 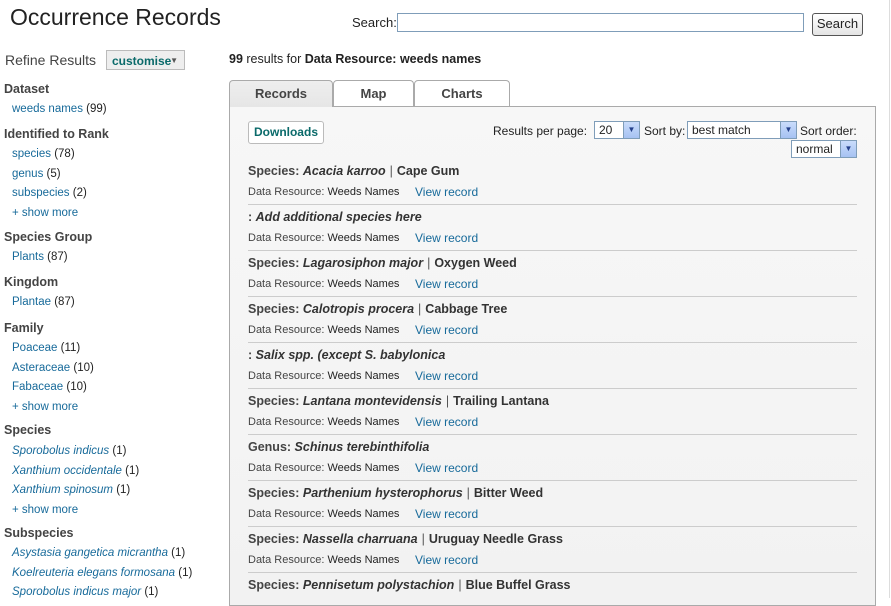 What do you see at coordinates (56, 134) in the screenshot?
I see `facet-title: Identified to Rank` at bounding box center [56, 134].